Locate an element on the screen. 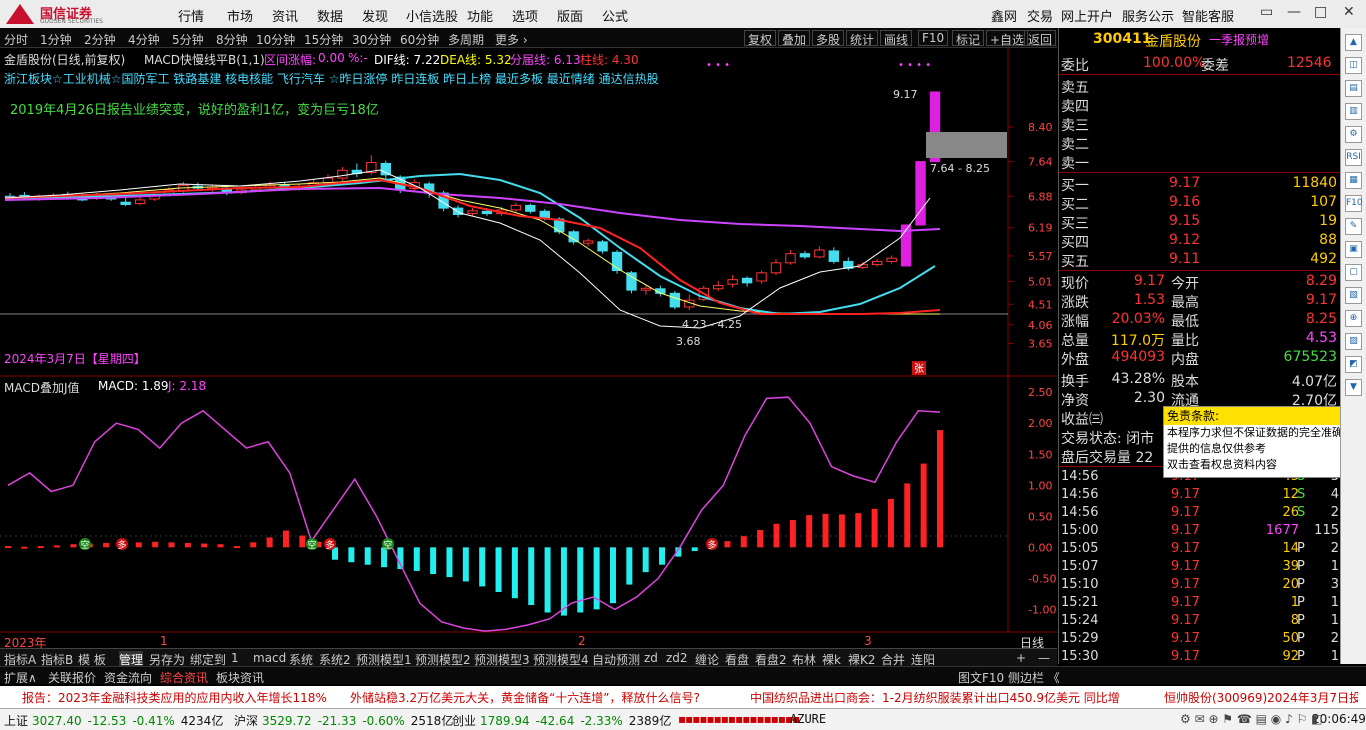 The height and width of the screenshot is (730, 1366). close-icon: ✕ is located at coordinates (1349, 12).